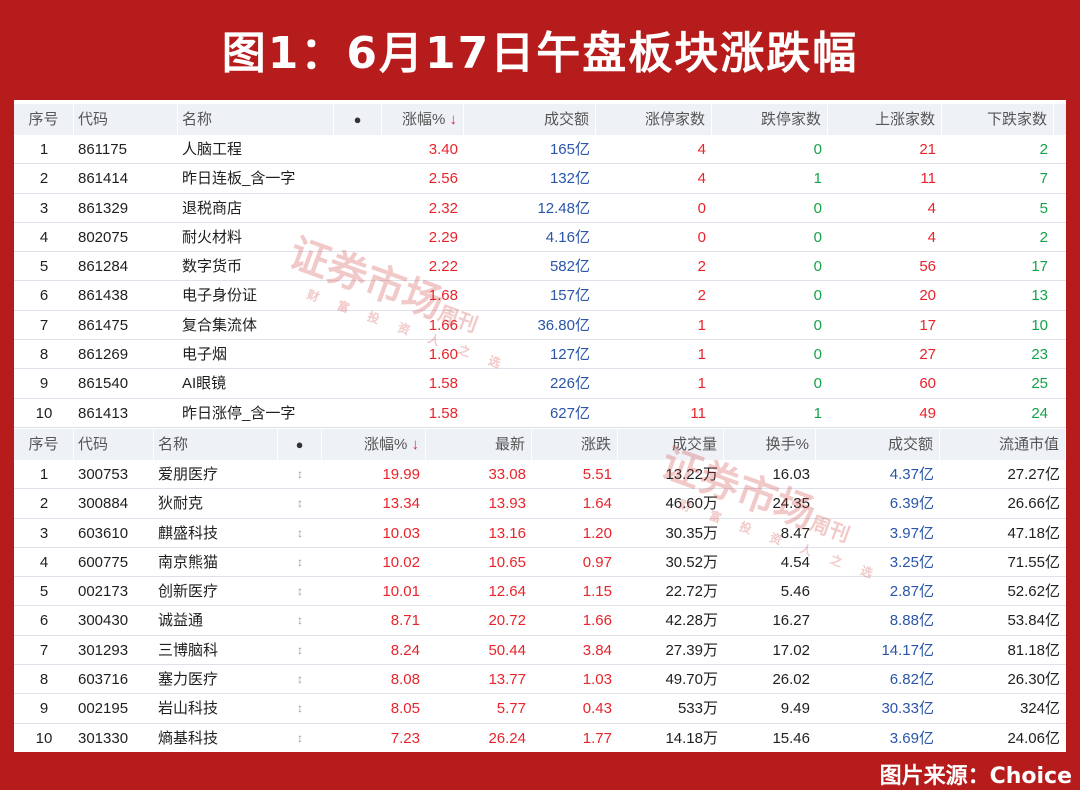 This screenshot has width=1080, height=790. What do you see at coordinates (563, 325) in the screenshot?
I see `row-amount: 36.80亿` at bounding box center [563, 325].